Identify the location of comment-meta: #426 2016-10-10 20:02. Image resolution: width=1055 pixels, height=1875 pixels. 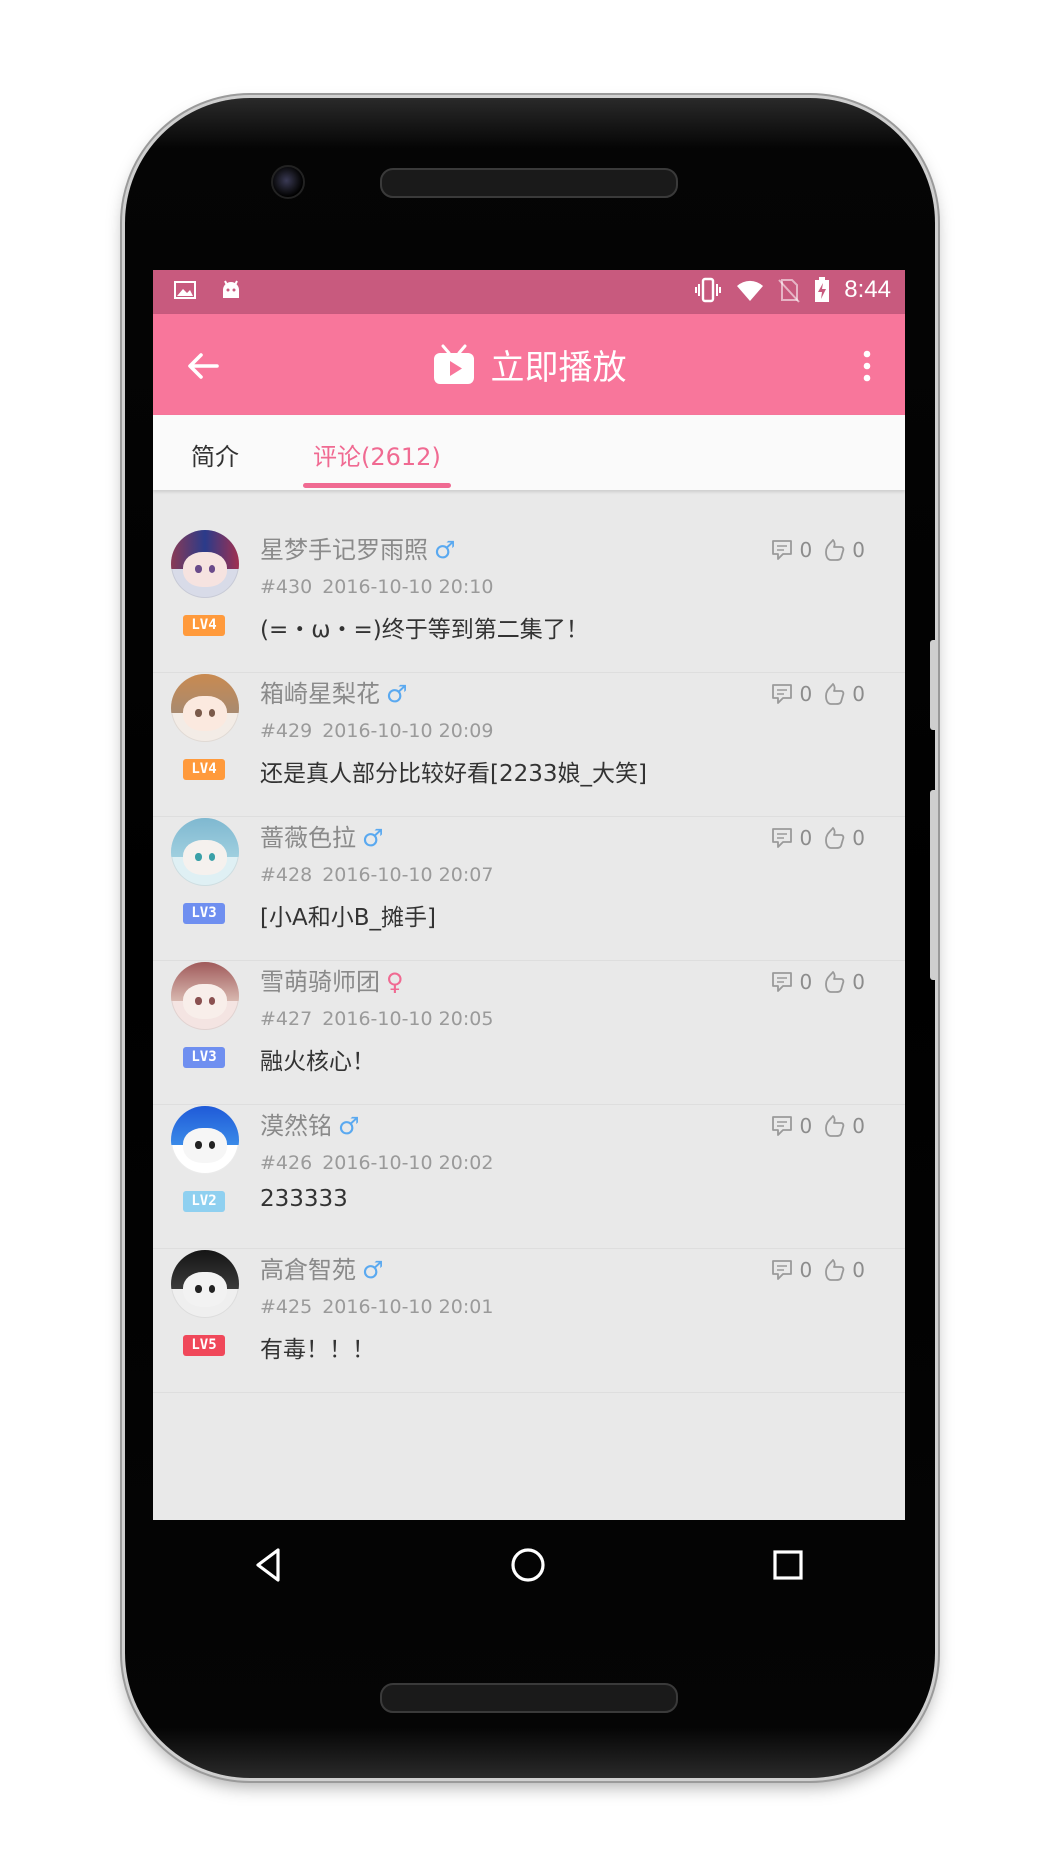
(376, 1163).